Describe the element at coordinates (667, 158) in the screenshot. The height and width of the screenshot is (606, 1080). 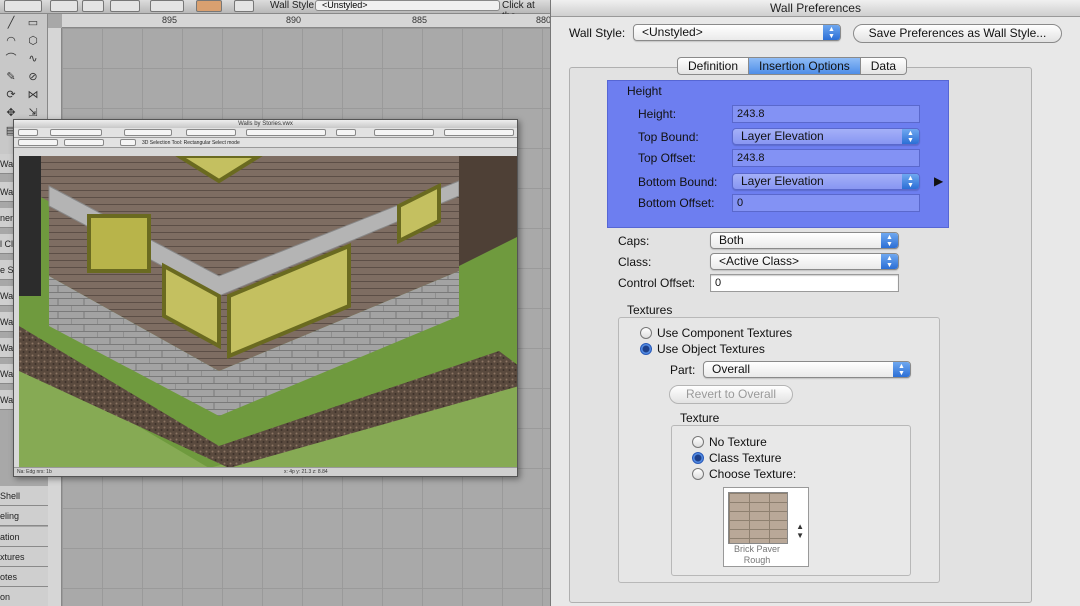
I see `top-offset-label: Top Offset:` at that location.